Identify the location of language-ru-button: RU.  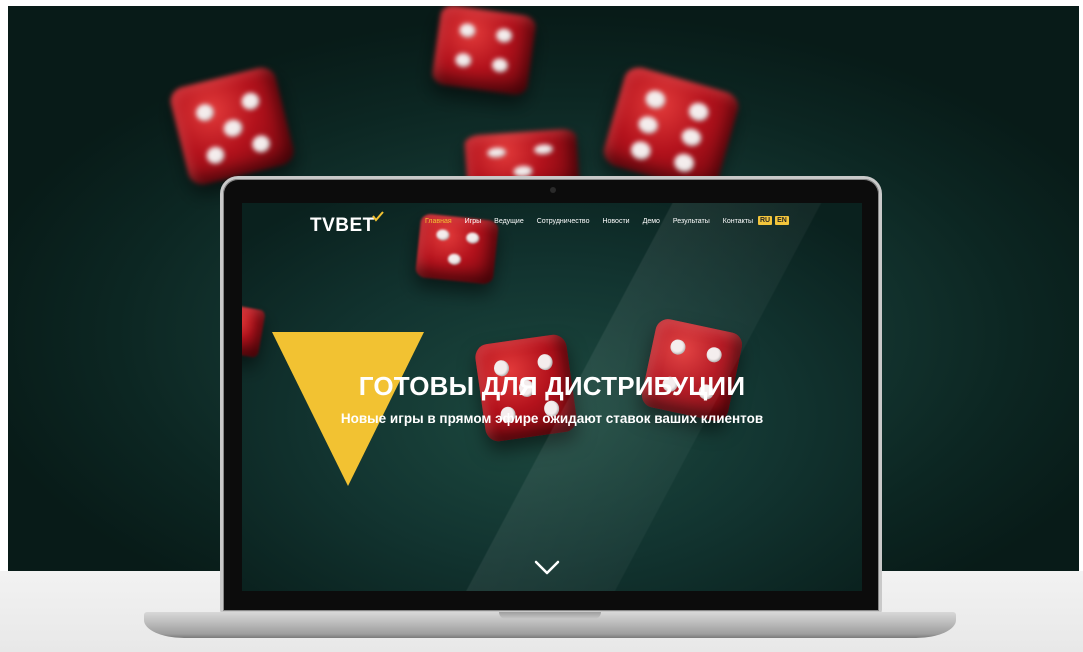
(765, 220).